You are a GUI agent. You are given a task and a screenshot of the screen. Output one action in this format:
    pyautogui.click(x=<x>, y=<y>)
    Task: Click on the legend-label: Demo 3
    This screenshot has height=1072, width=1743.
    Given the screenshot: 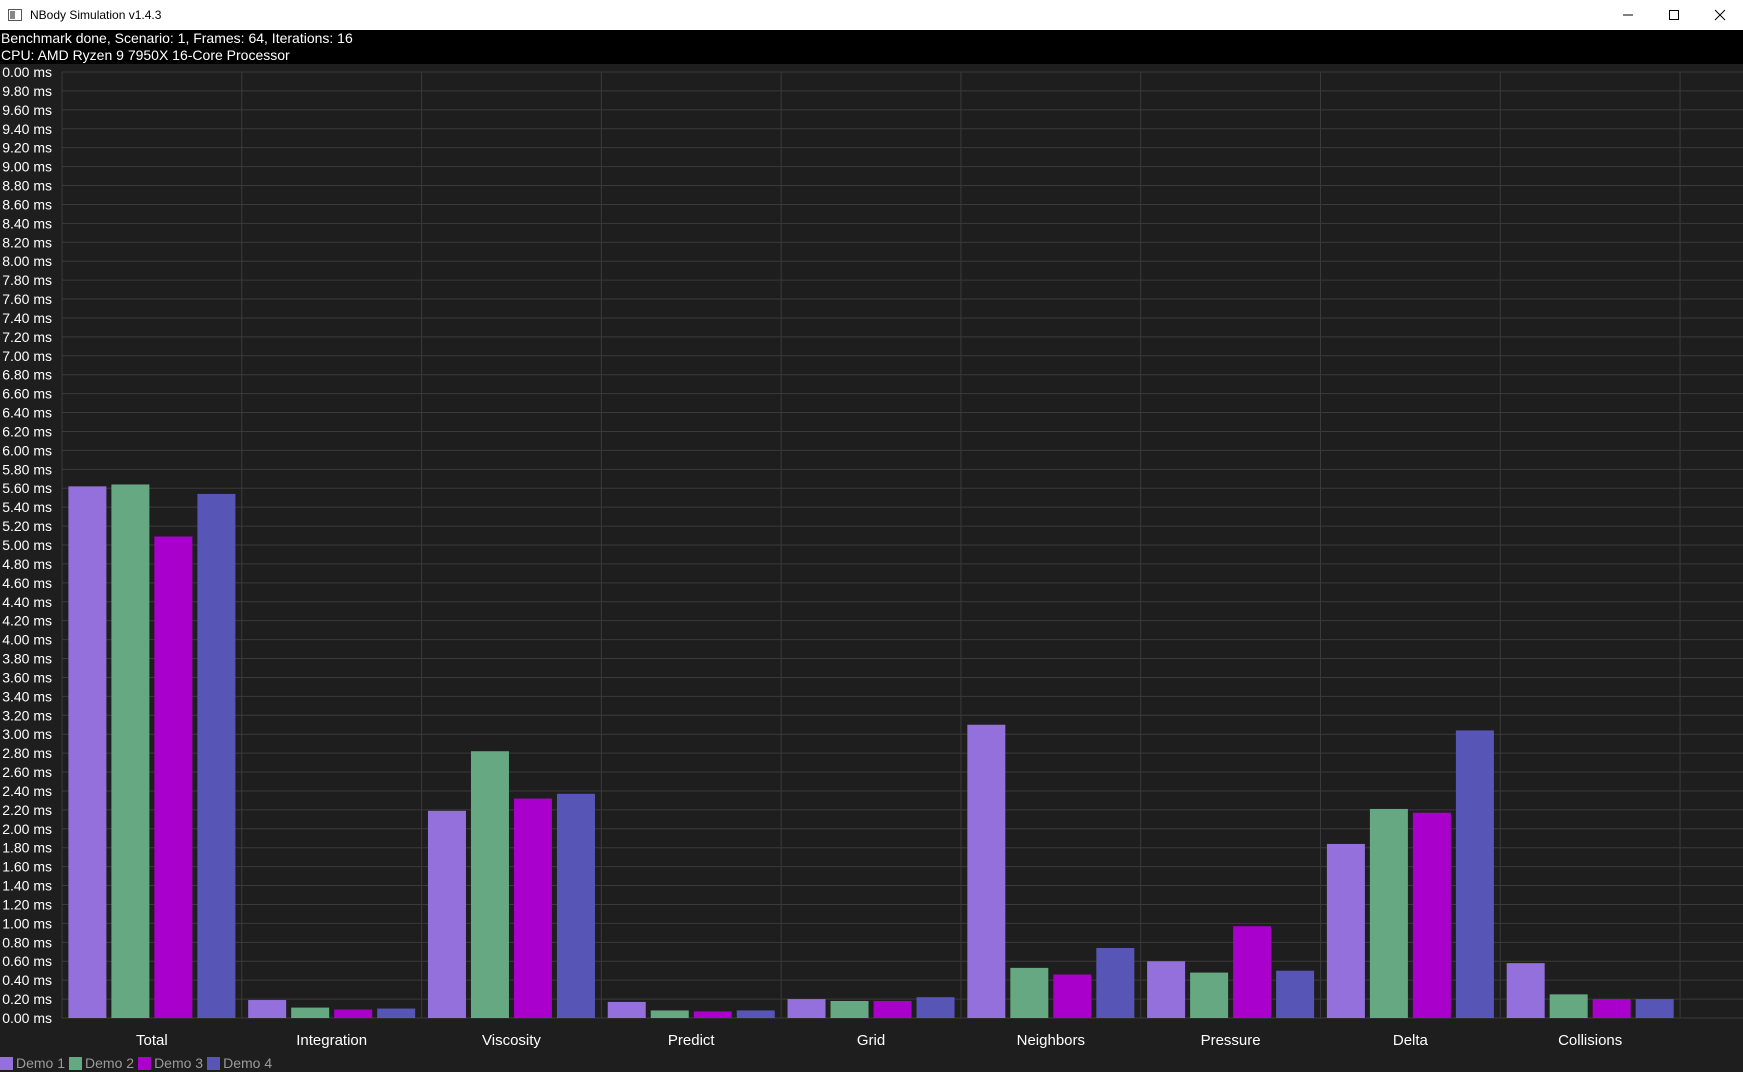 What is the action you would take?
    pyautogui.click(x=179, y=1063)
    